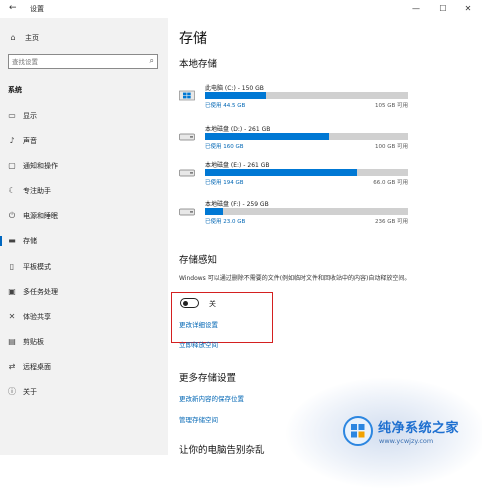 This screenshot has height=488, width=482. Describe the element at coordinates (237, 204) in the screenshot. I see `drive-name: 本地磁盘 (F:) - 259 GB` at that location.